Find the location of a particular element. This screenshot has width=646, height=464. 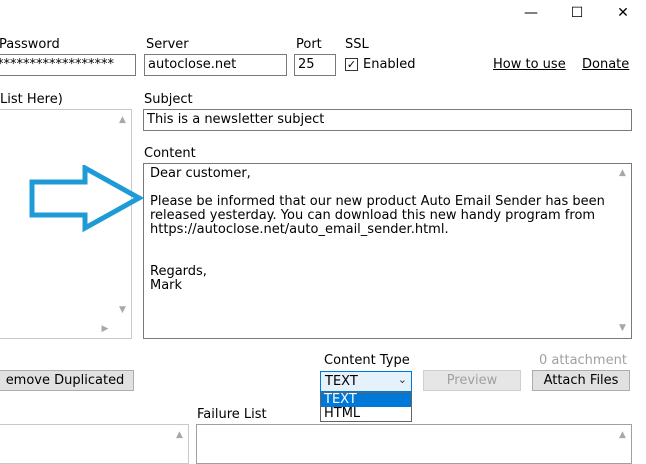

close-button: ✕ is located at coordinates (623, 13).